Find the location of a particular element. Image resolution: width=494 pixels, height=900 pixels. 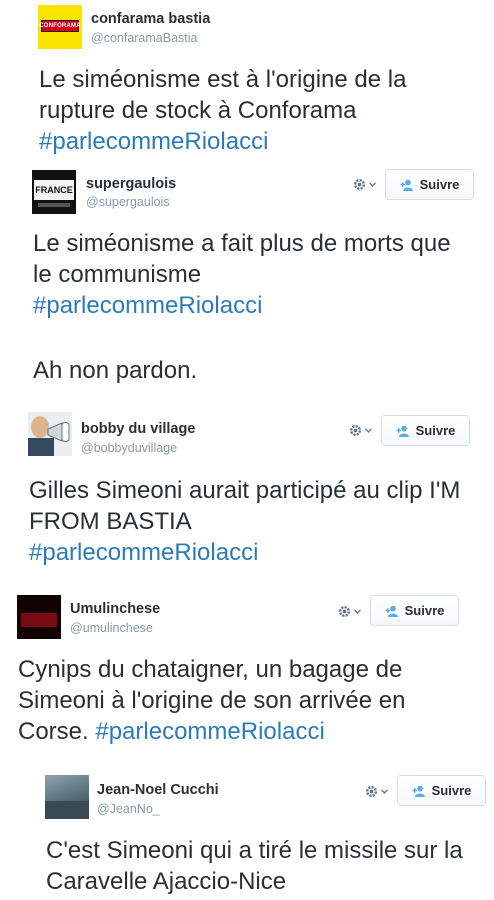

author-name: confarama bastia is located at coordinates (150, 19).